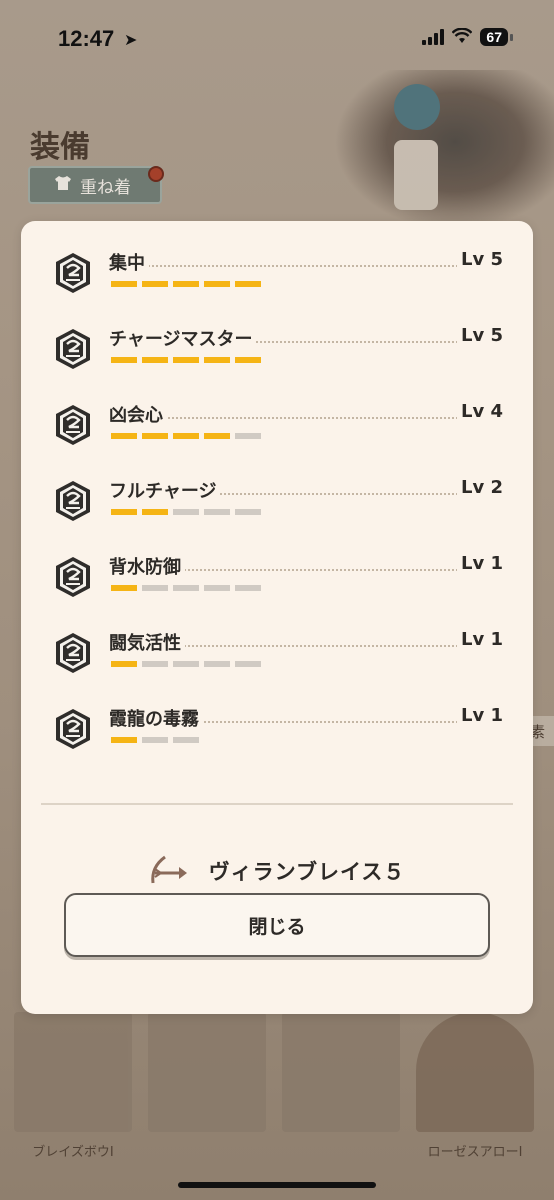 Image resolution: width=554 pixels, height=1200 pixels. Describe the element at coordinates (131, 40) in the screenshot. I see `location-arrow-icon: ➤` at that location.